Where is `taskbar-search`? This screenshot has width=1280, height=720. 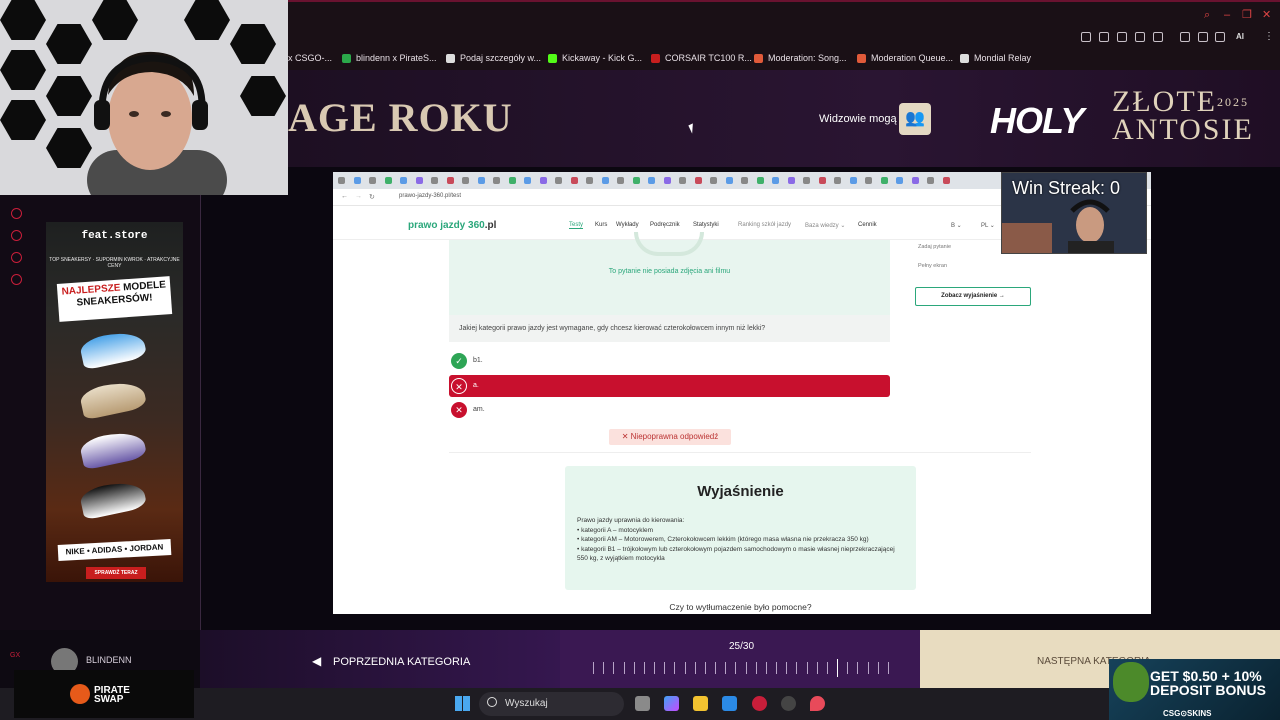
taskbar-search is located at coordinates (551, 704).